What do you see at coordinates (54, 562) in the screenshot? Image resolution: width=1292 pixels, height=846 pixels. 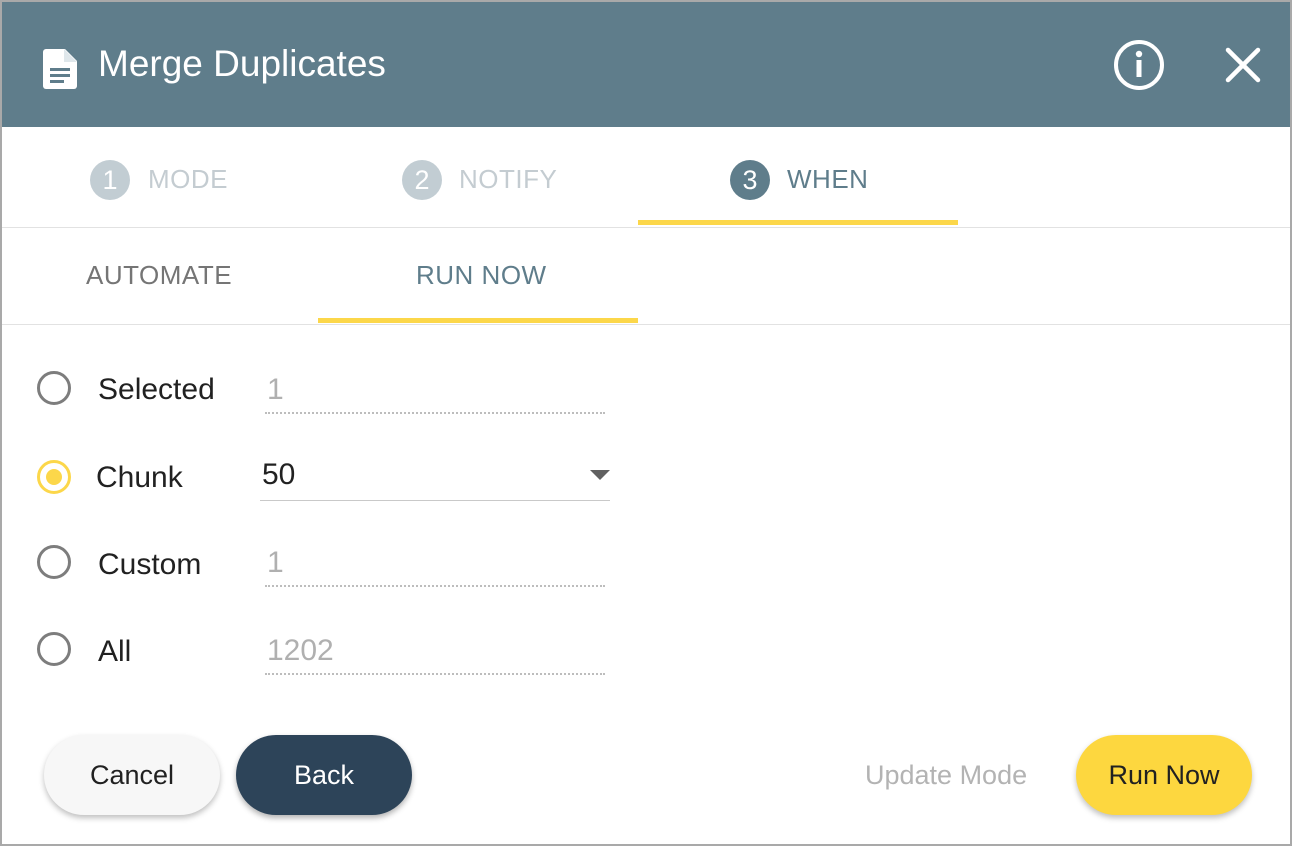 I see `radio-custom` at bounding box center [54, 562].